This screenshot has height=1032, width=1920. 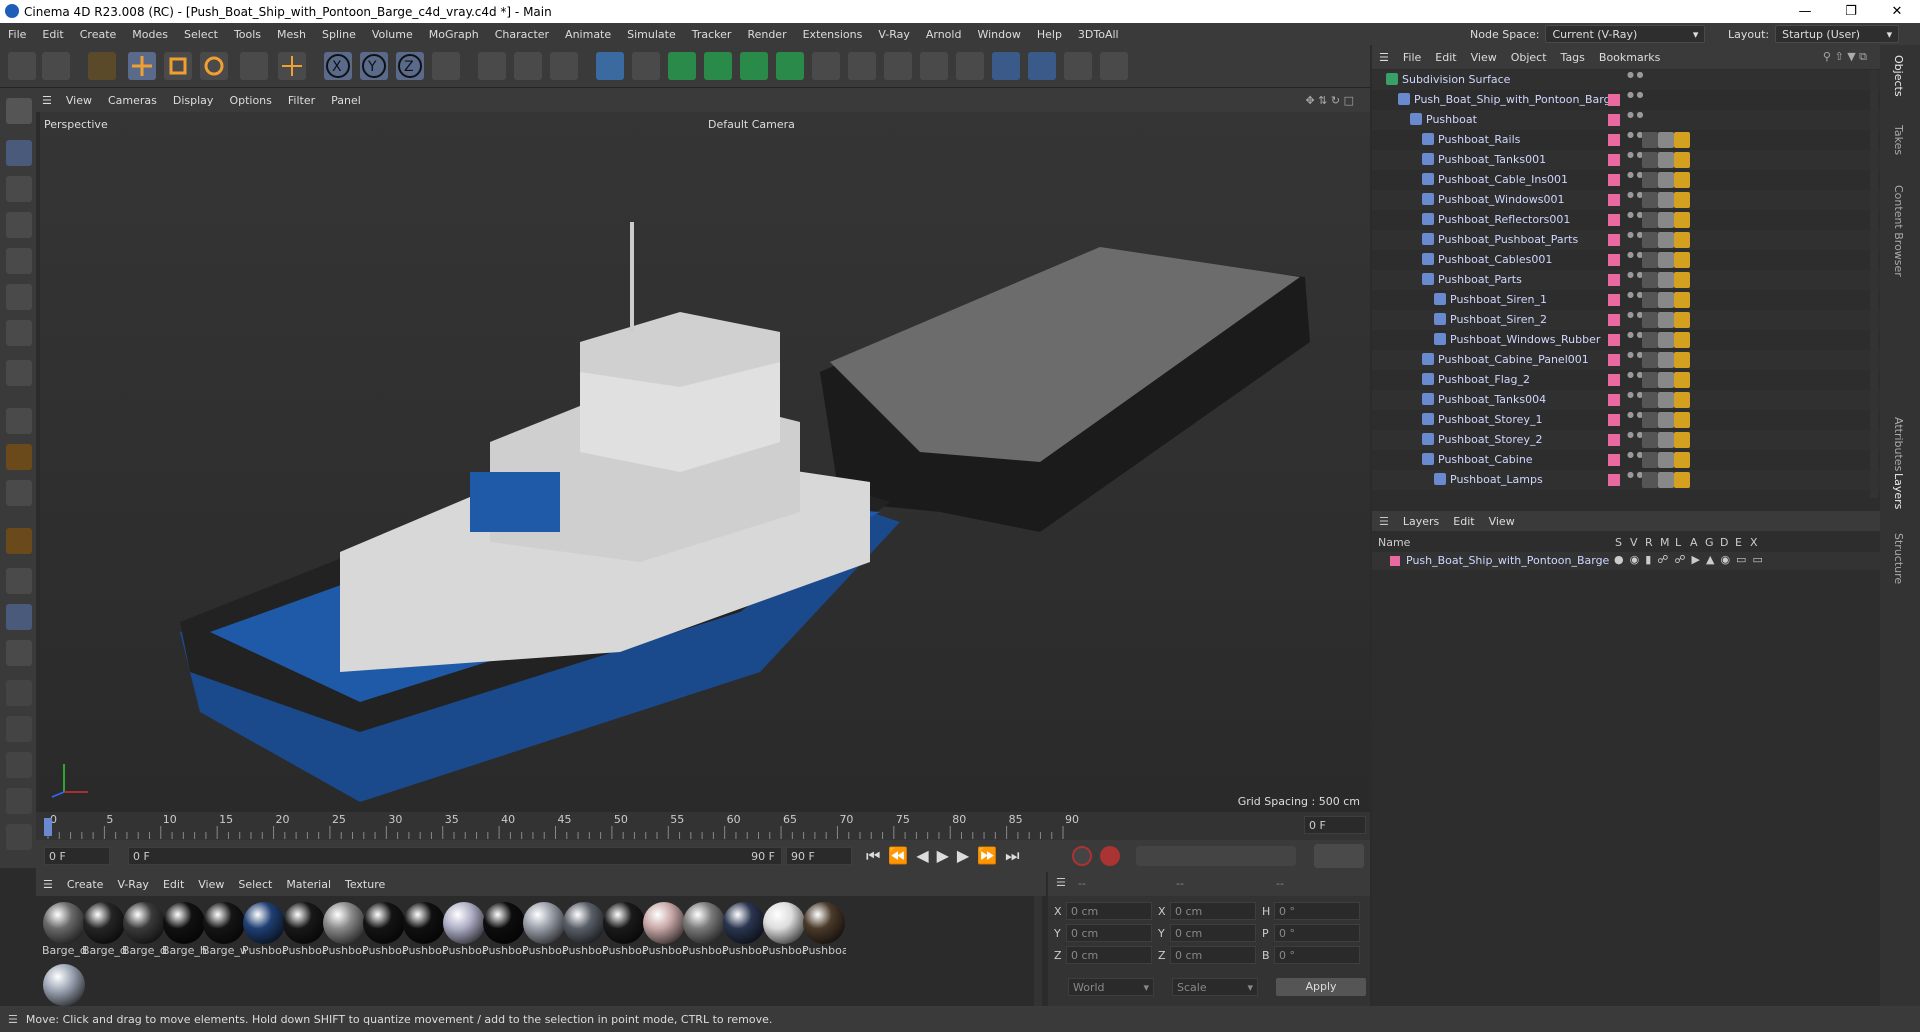 I want to click on menu-extensions: Extensions, so click(x=833, y=34).